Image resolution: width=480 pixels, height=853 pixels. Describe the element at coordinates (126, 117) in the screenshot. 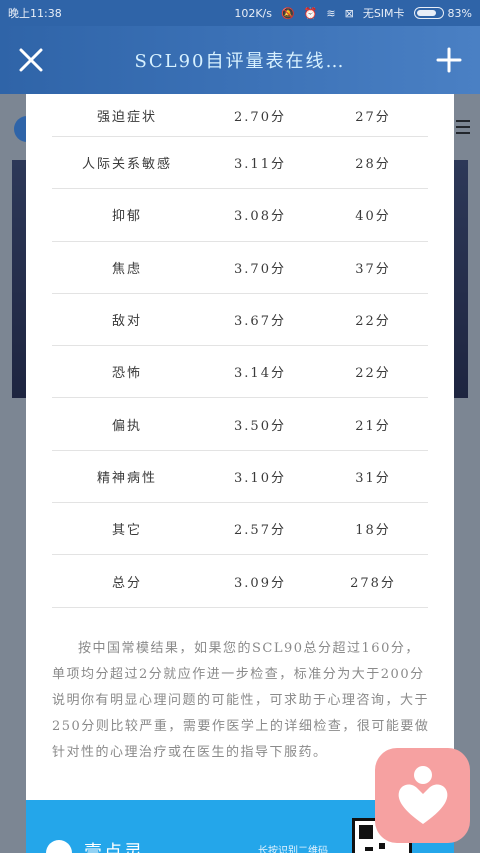

I see `factor-name: 强迫症状` at that location.